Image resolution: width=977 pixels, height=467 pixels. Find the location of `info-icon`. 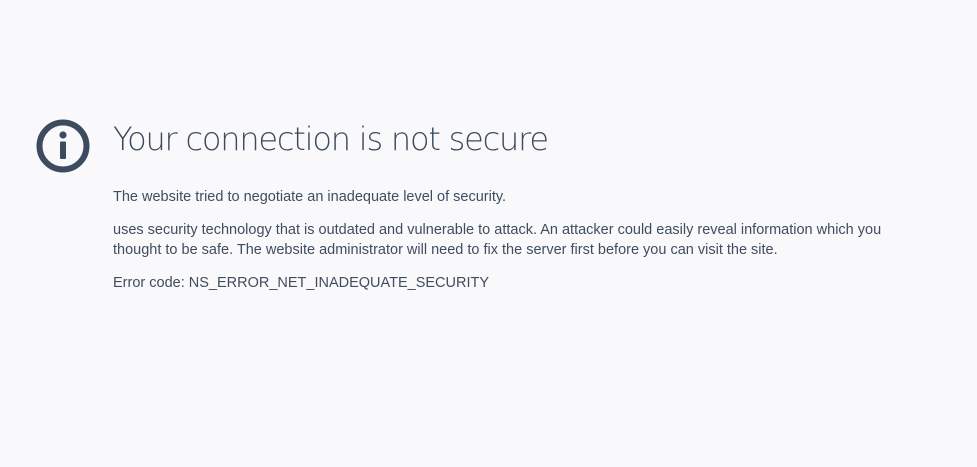

info-icon is located at coordinates (63, 146).